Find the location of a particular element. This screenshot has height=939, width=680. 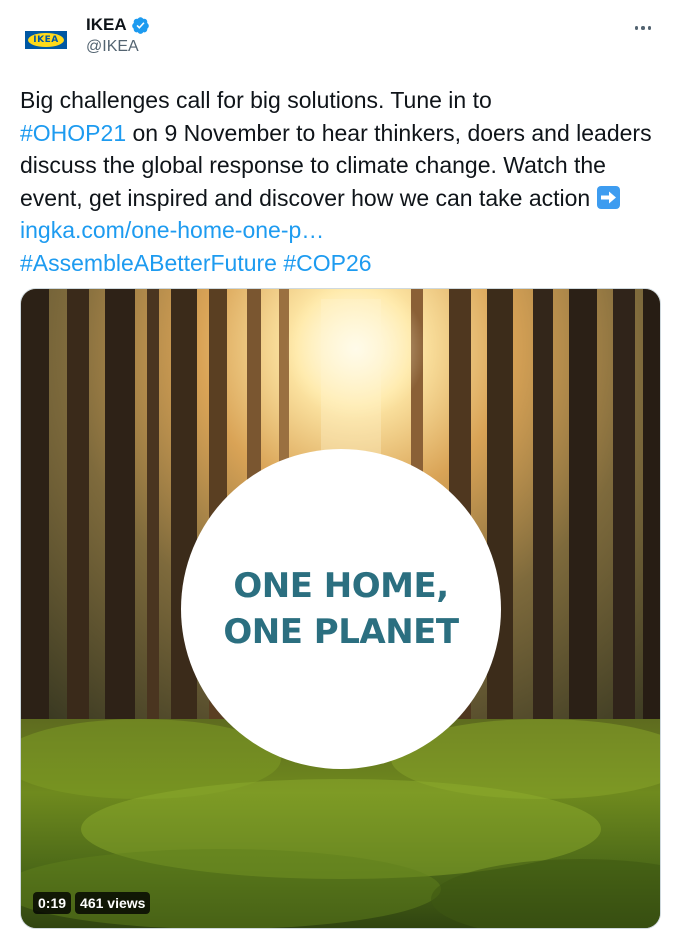

right-arrow-emoji-icon is located at coordinates (608, 197).